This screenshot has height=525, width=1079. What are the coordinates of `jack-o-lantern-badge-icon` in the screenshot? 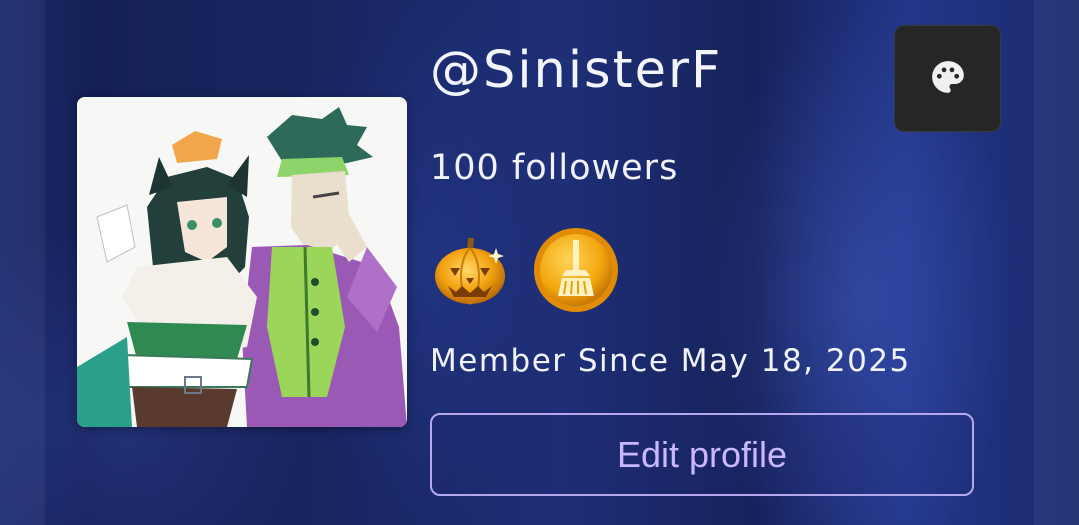 It's located at (470, 270).